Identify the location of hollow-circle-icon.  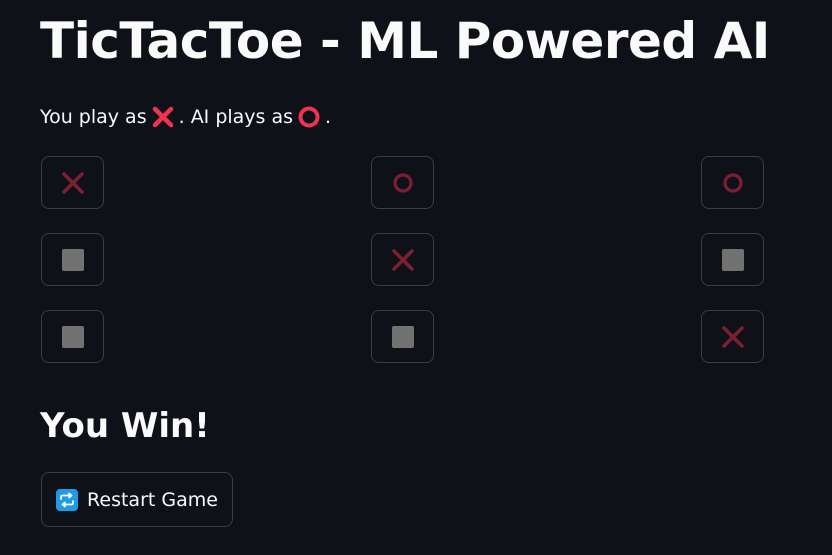
(309, 117).